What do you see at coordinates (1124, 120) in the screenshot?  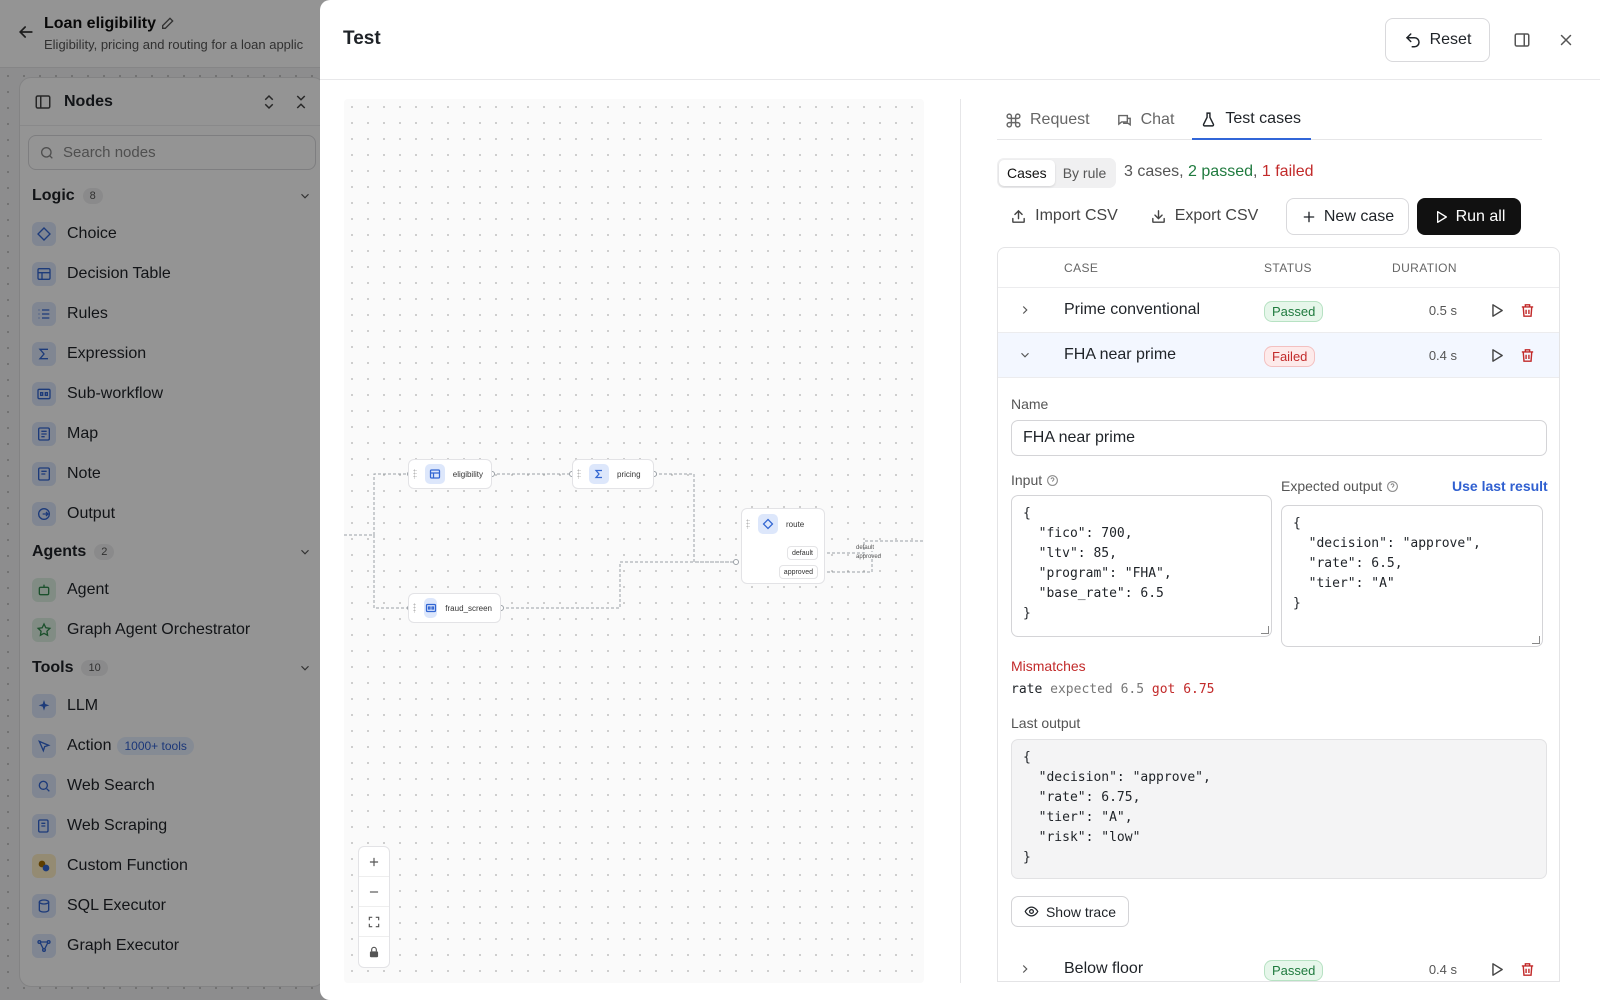 I see `chat-icon` at bounding box center [1124, 120].